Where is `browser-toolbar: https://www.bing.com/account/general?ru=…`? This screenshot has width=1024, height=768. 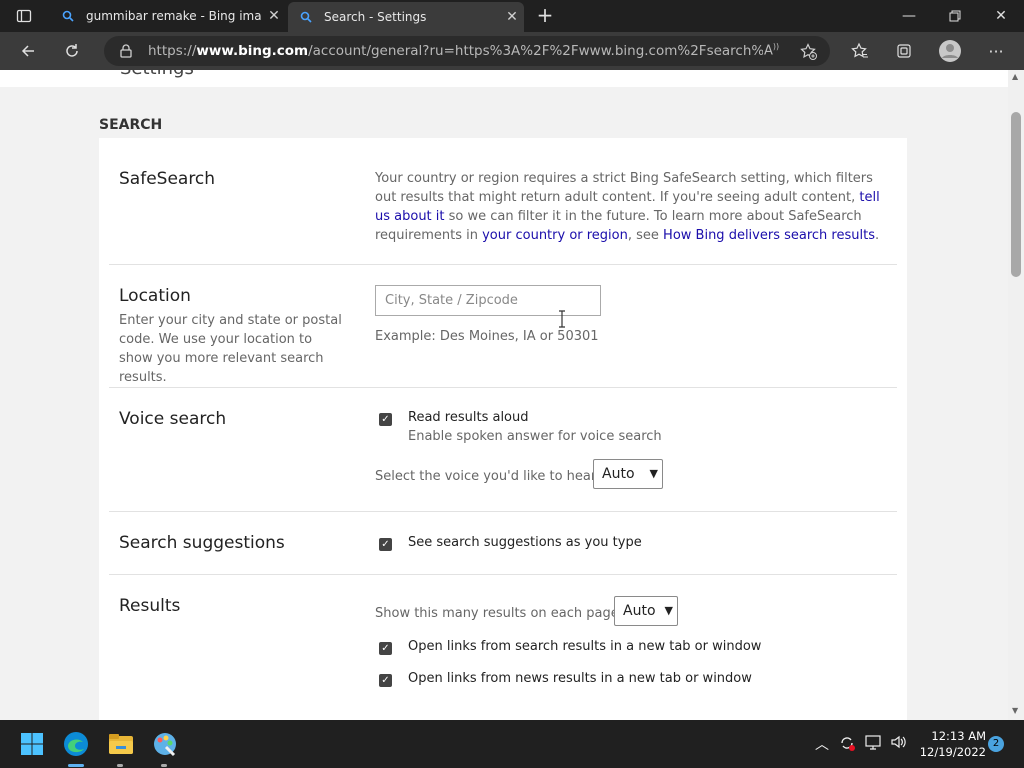 browser-toolbar: https://www.bing.com/account/general?ru=… is located at coordinates (512, 51).